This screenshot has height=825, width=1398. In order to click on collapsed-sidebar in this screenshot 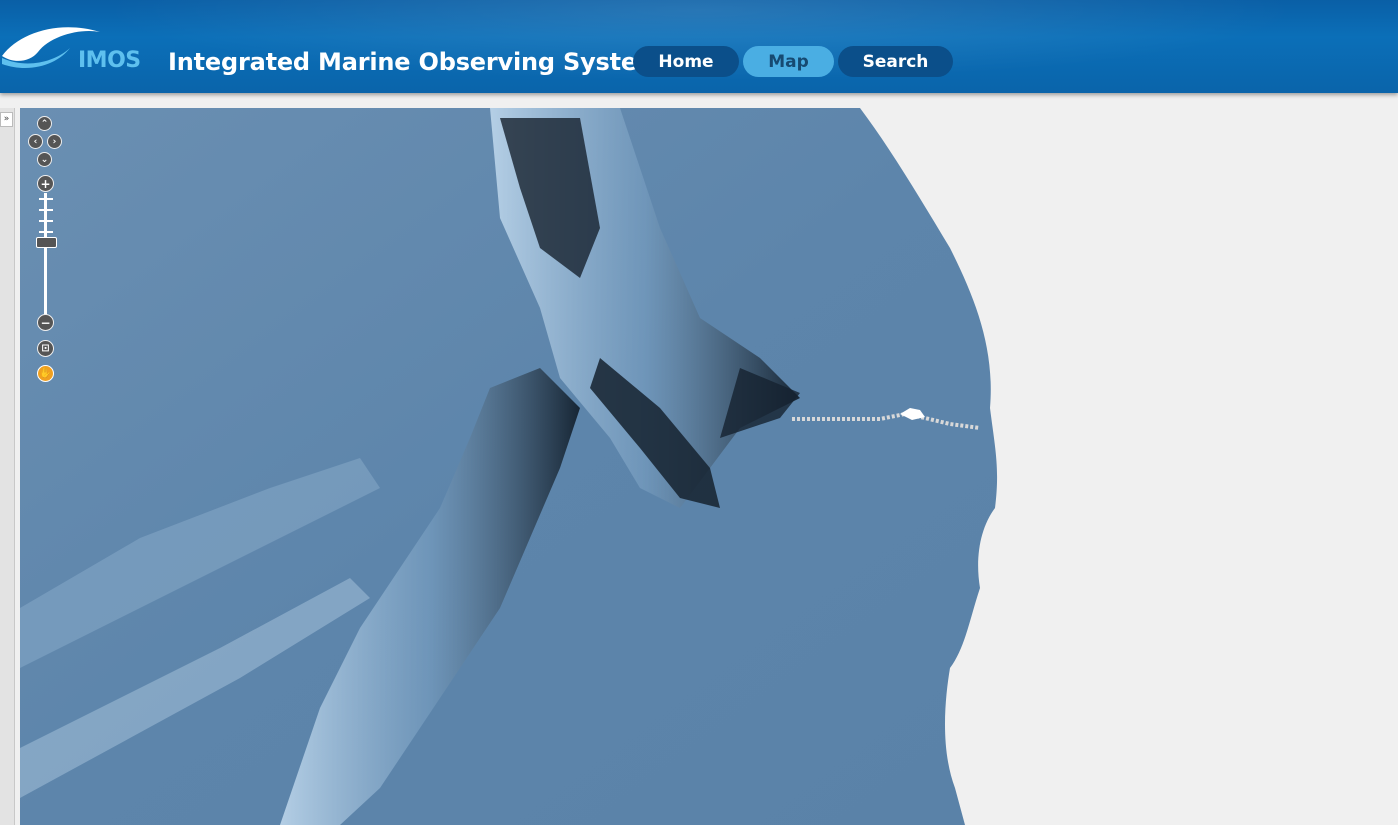, I will do `click(7, 466)`.